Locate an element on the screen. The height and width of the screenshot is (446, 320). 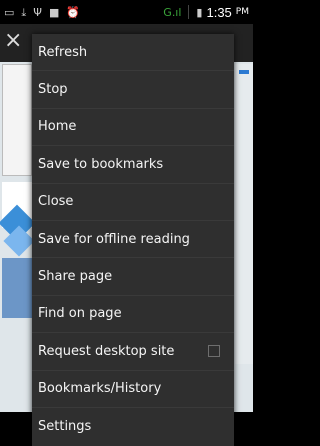
page-panel is located at coordinates (17, 288).